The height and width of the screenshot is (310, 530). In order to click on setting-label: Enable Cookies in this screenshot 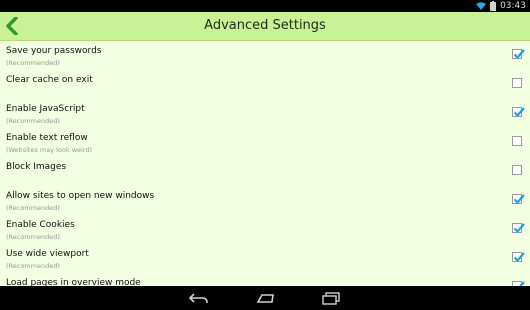, I will do `click(40, 225)`.